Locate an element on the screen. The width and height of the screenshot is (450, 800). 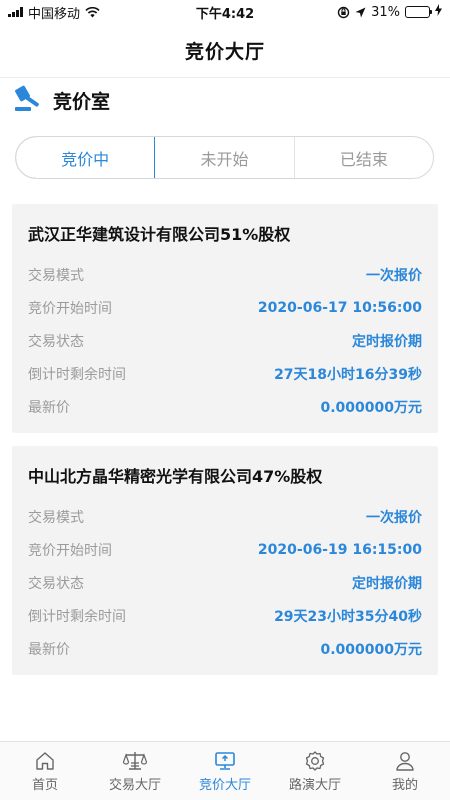
rotation-lock-icon is located at coordinates (343, 12).